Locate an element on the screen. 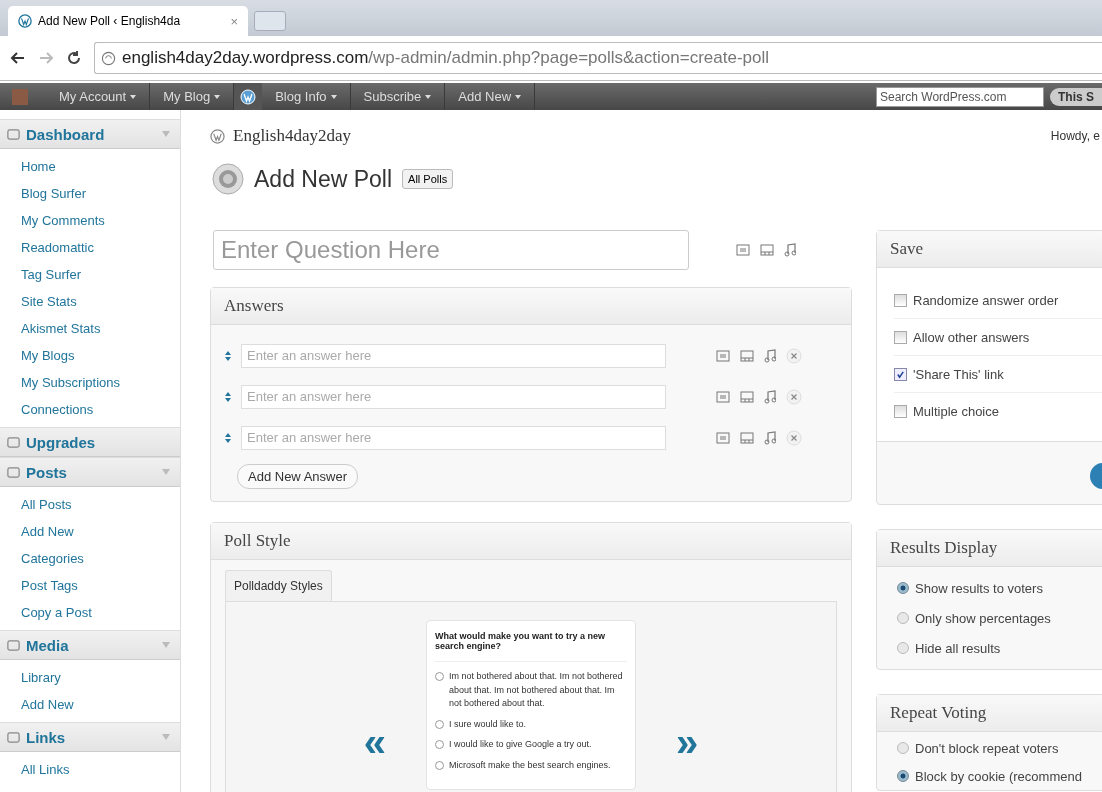 This screenshot has height=792, width=1102. sidebar-link: Site Stats is located at coordinates (100, 301).